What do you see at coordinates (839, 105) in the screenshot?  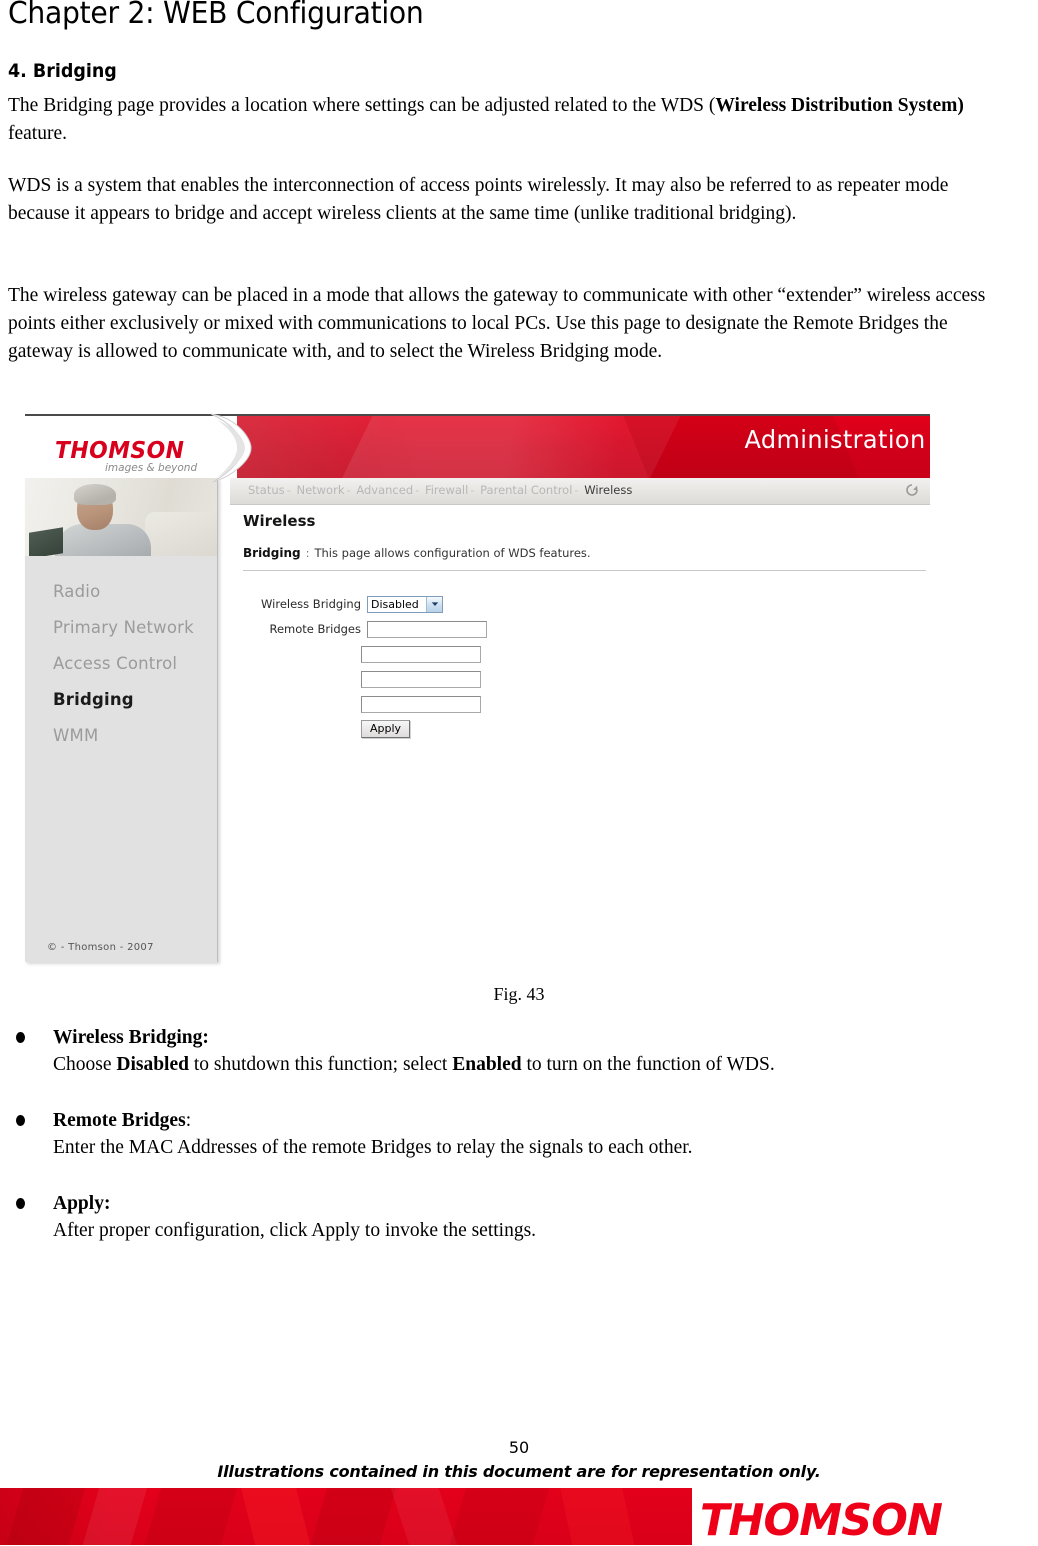 I see `paragraph-intro-bold: Wireless Distribution System)` at bounding box center [839, 105].